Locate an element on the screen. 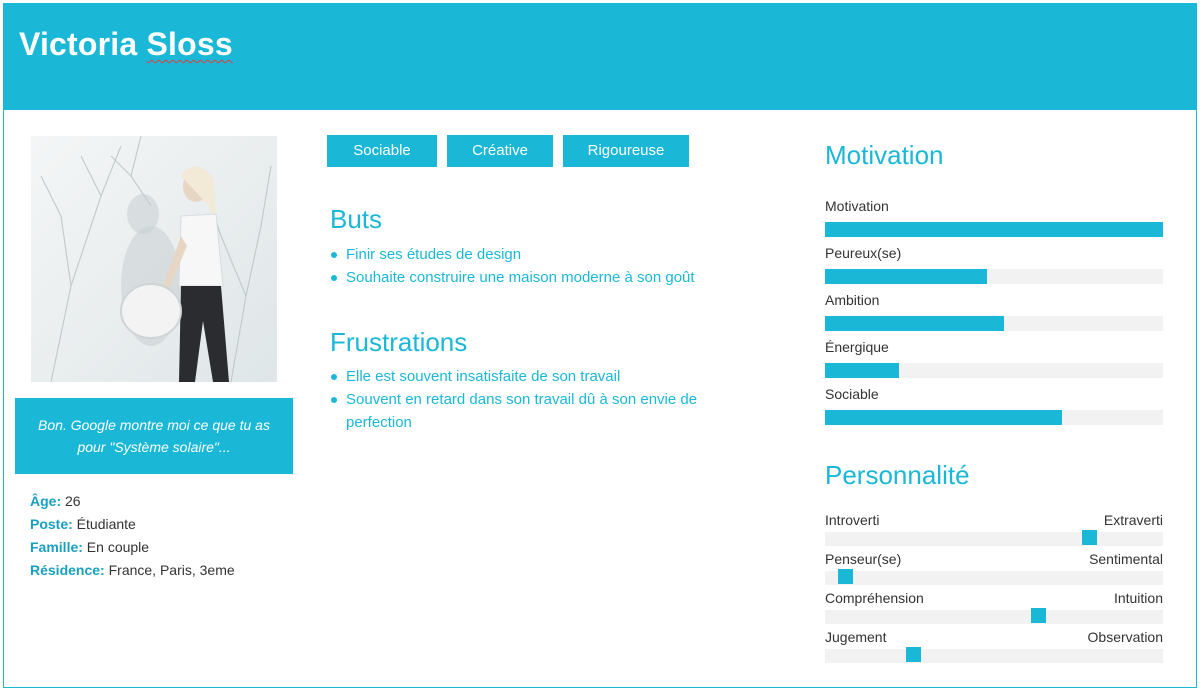  slider-left-label: Jugement is located at coordinates (856, 637).